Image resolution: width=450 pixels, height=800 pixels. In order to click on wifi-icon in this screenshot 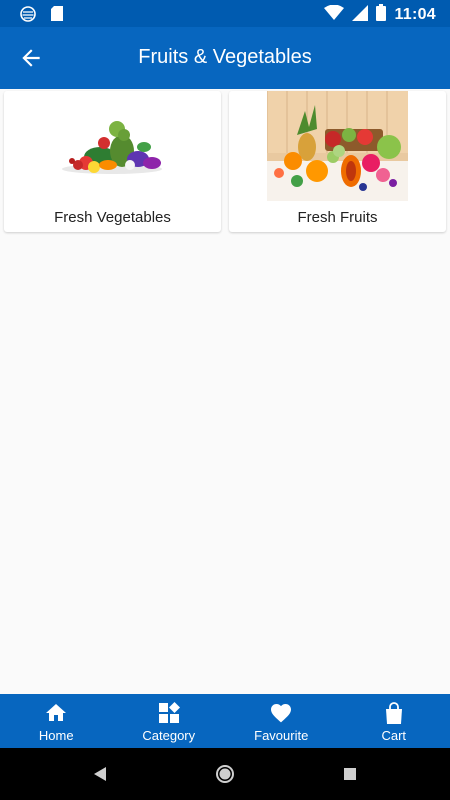, I will do `click(334, 15)`.